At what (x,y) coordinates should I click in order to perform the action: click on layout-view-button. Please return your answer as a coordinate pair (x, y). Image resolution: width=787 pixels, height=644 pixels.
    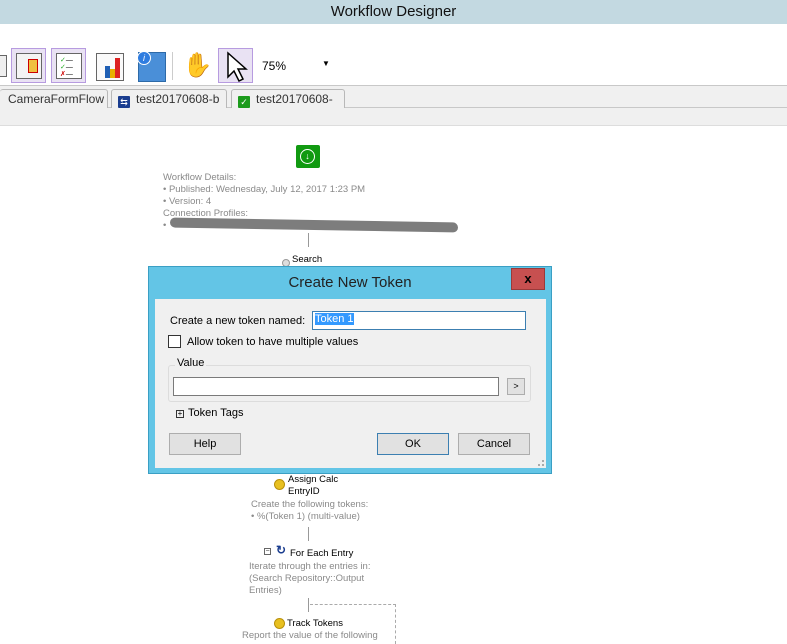
    Looking at the image, I should click on (28, 65).